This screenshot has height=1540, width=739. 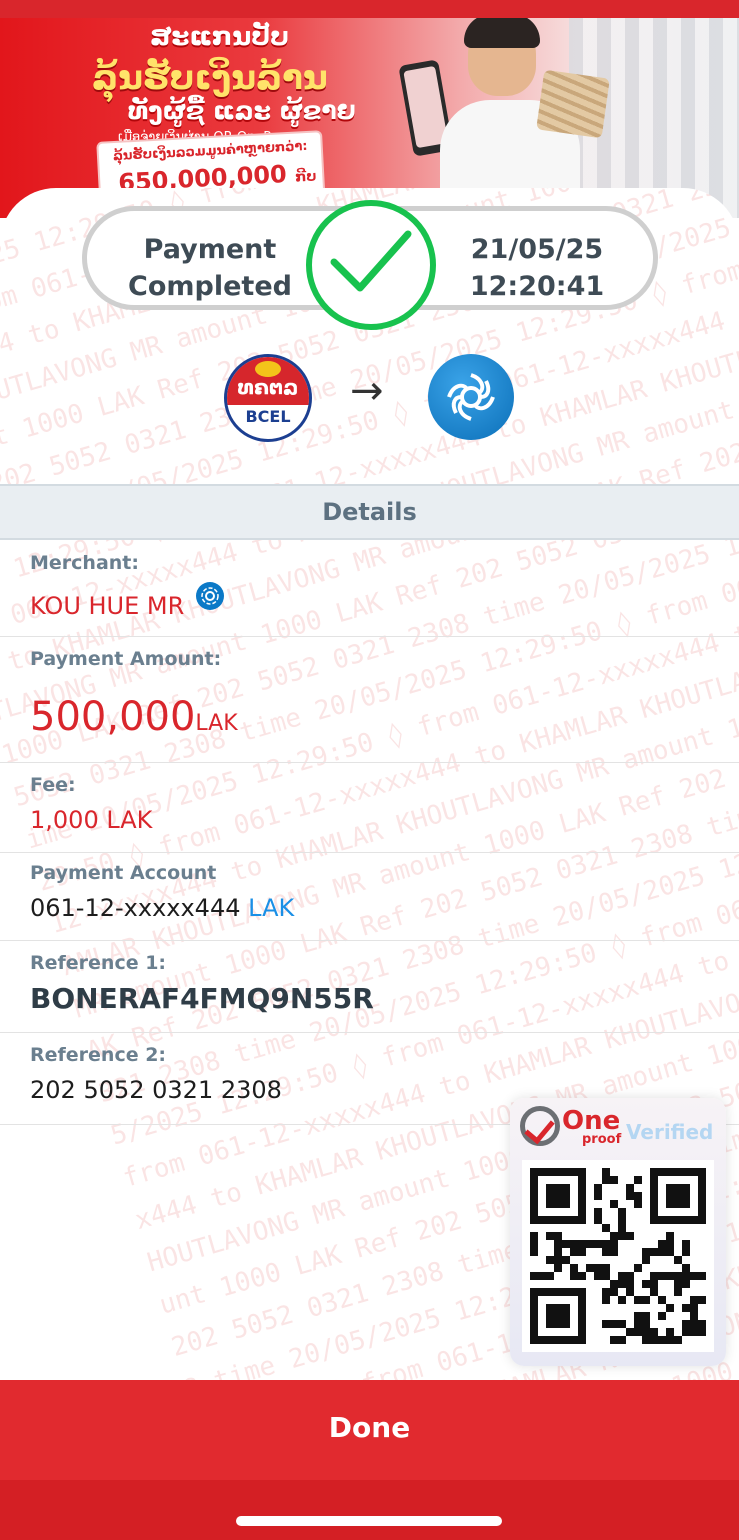 What do you see at coordinates (268, 387) in the screenshot?
I see `bcel-lao-name: ທຄຕລ` at bounding box center [268, 387].